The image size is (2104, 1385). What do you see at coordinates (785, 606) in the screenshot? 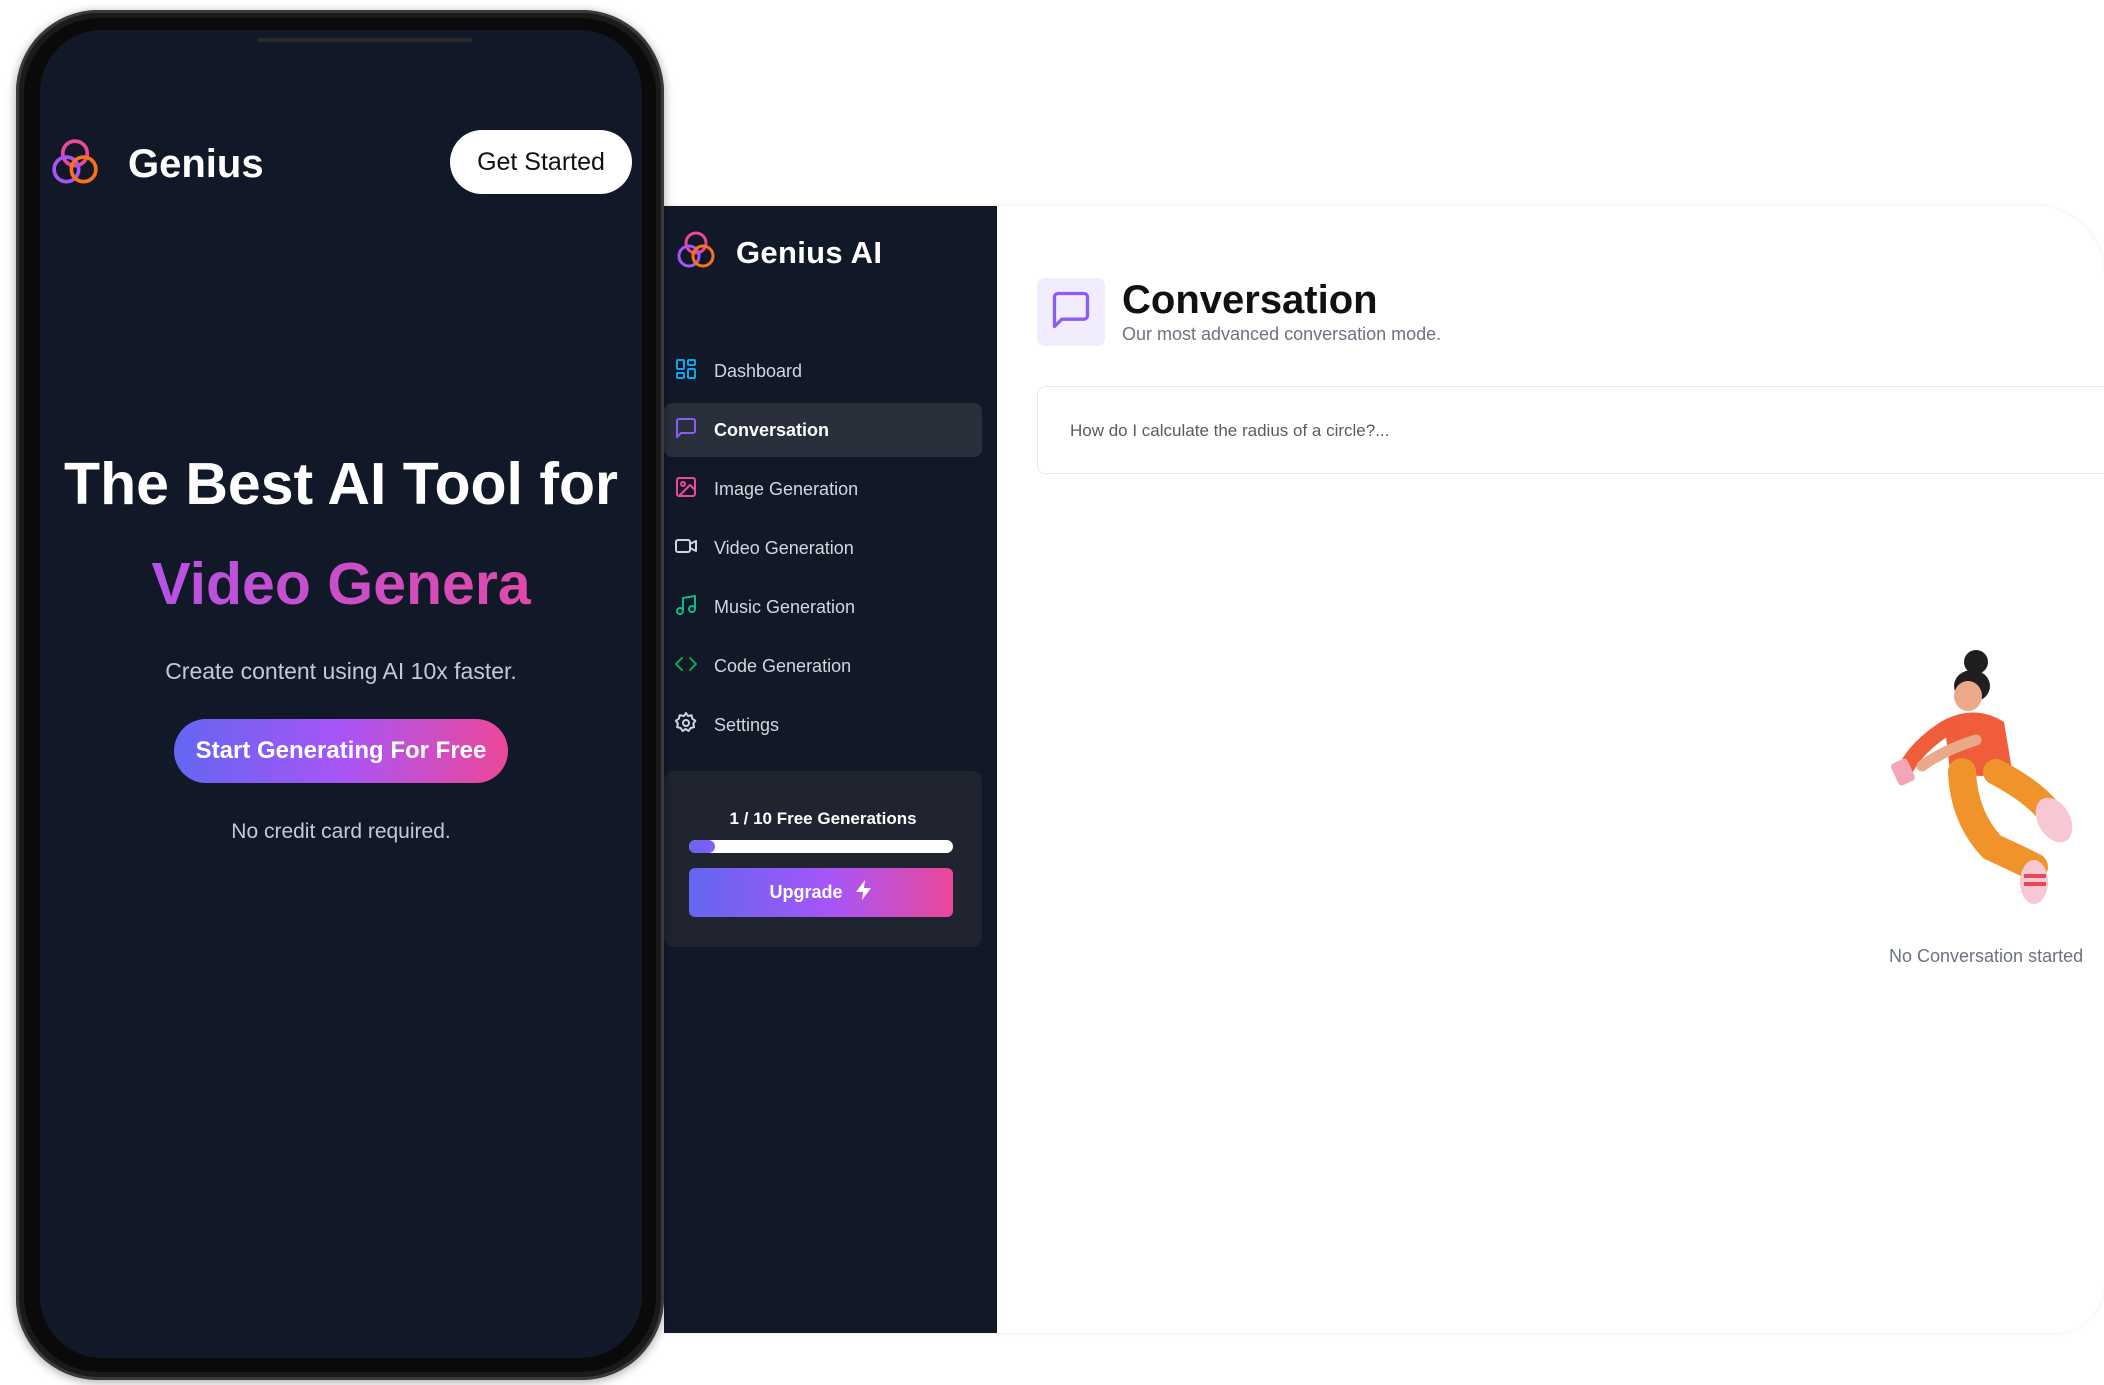
I see `sidebar-item-label: Music Generation` at bounding box center [785, 606].